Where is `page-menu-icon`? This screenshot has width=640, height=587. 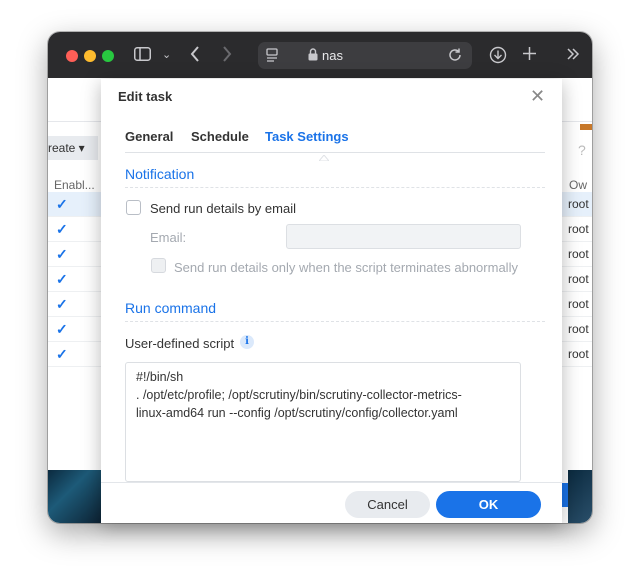 page-menu-icon is located at coordinates (272, 57).